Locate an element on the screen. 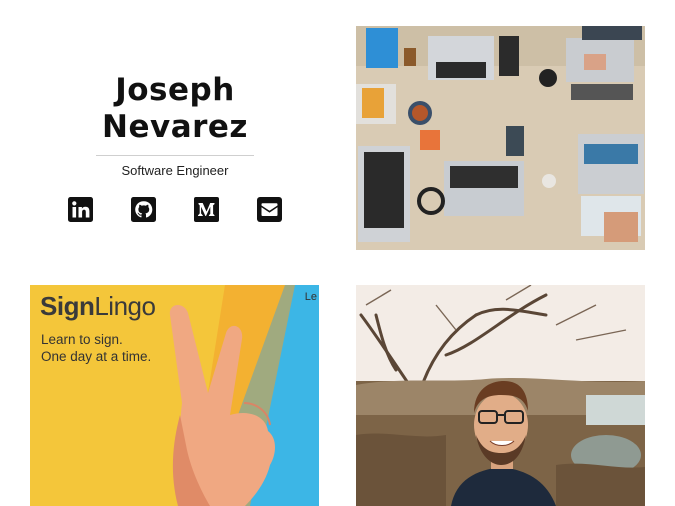  signlingo-logo: SignLingo is located at coordinates (98, 306).